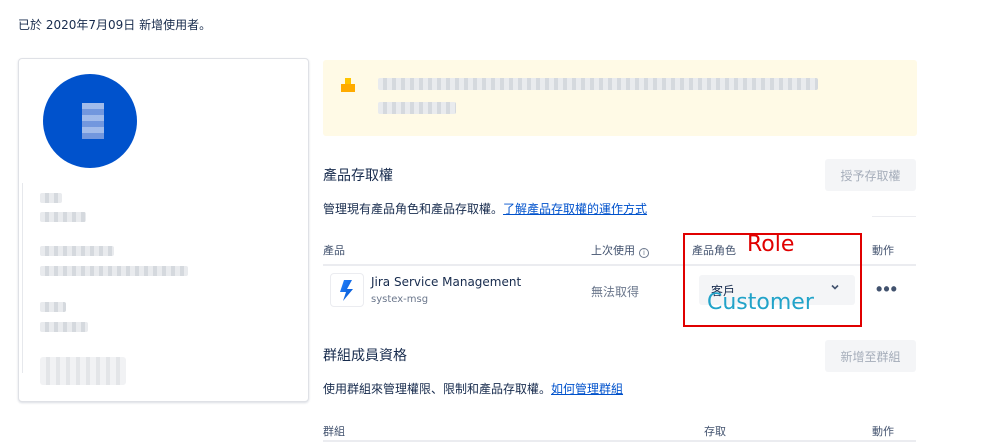  I want to click on product-access-description: 管理現有產品角色和產品存取權。了解產品存取權的運作方式, so click(485, 209).